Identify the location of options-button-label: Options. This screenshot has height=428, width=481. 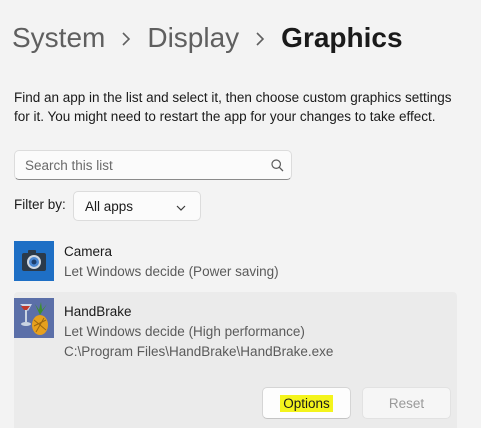
(306, 403).